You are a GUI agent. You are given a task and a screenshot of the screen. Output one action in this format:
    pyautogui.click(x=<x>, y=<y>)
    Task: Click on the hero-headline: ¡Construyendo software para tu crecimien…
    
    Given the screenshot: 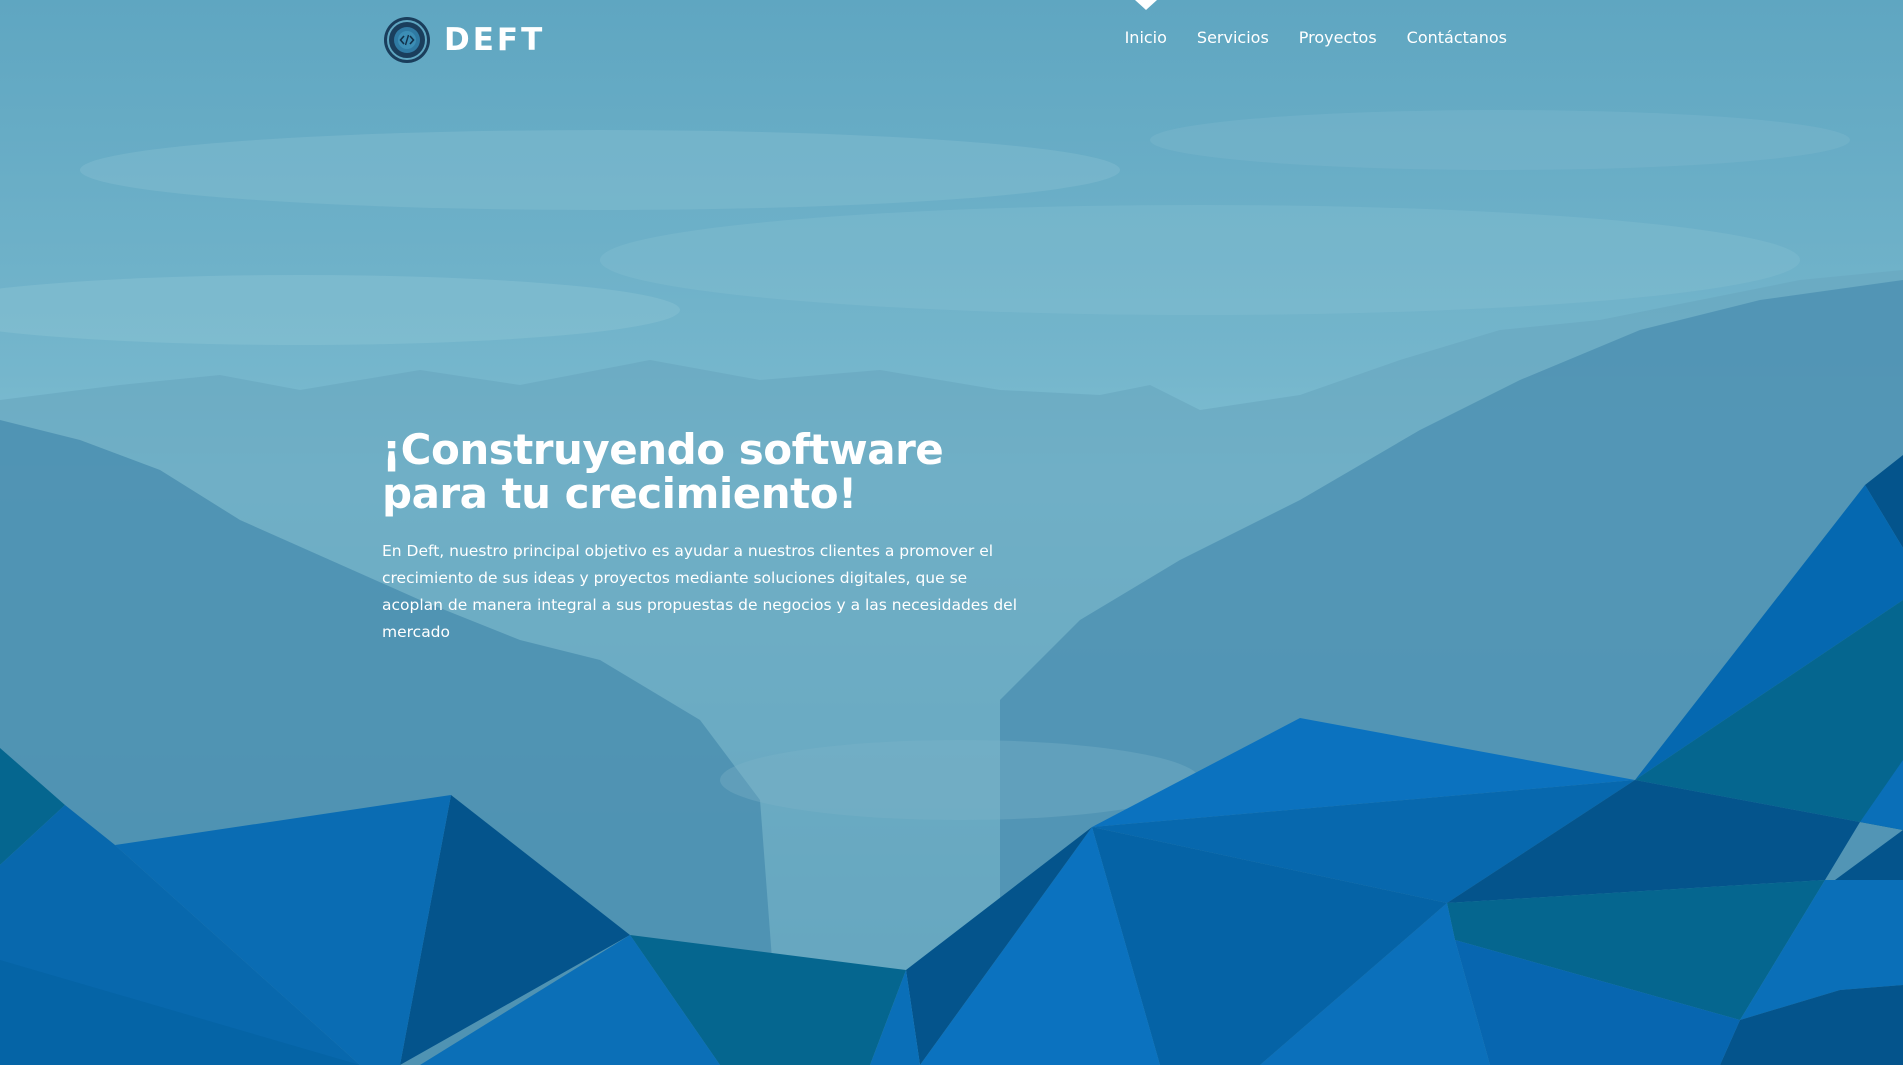 What is the action you would take?
    pyautogui.click(x=663, y=471)
    